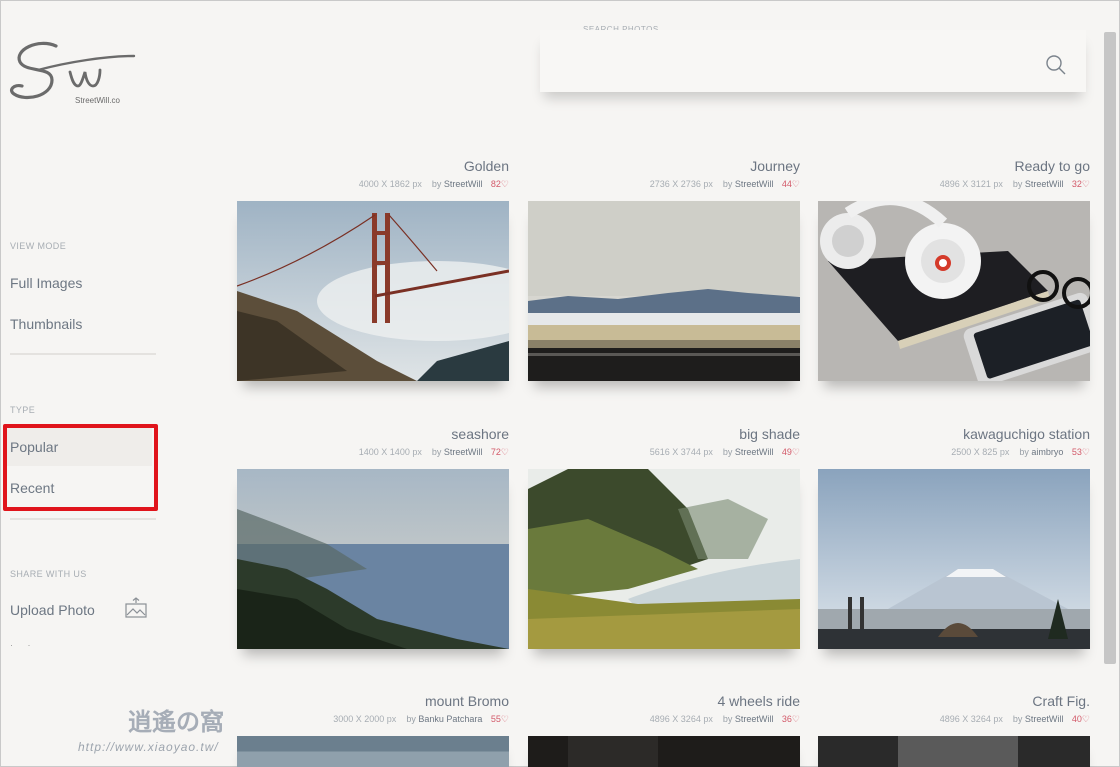 The height and width of the screenshot is (767, 1120). Describe the element at coordinates (786, 452) in the screenshot. I see `photo-like-count: 49` at that location.